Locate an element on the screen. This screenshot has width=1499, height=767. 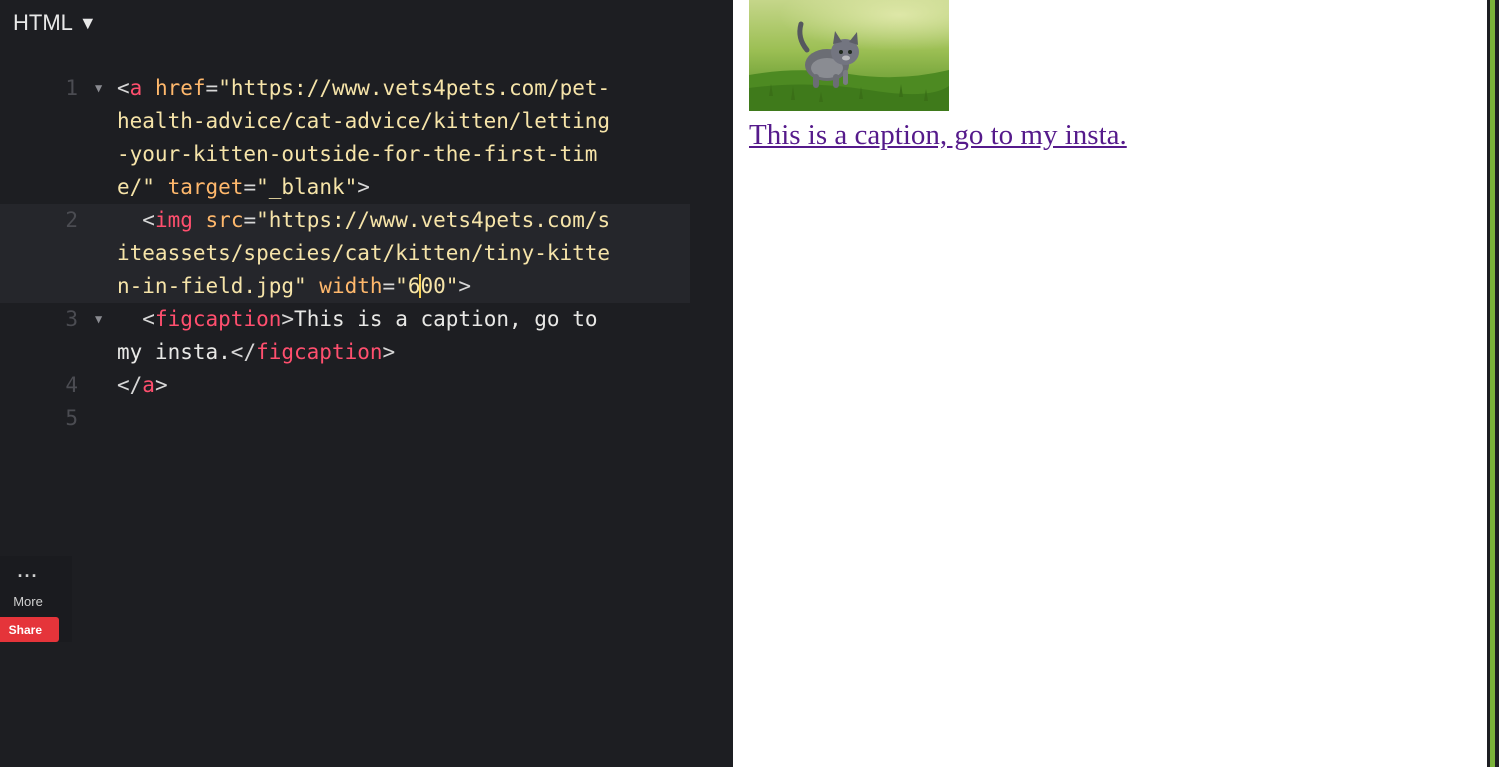
code-token: "_blank" is located at coordinates (307, 187).